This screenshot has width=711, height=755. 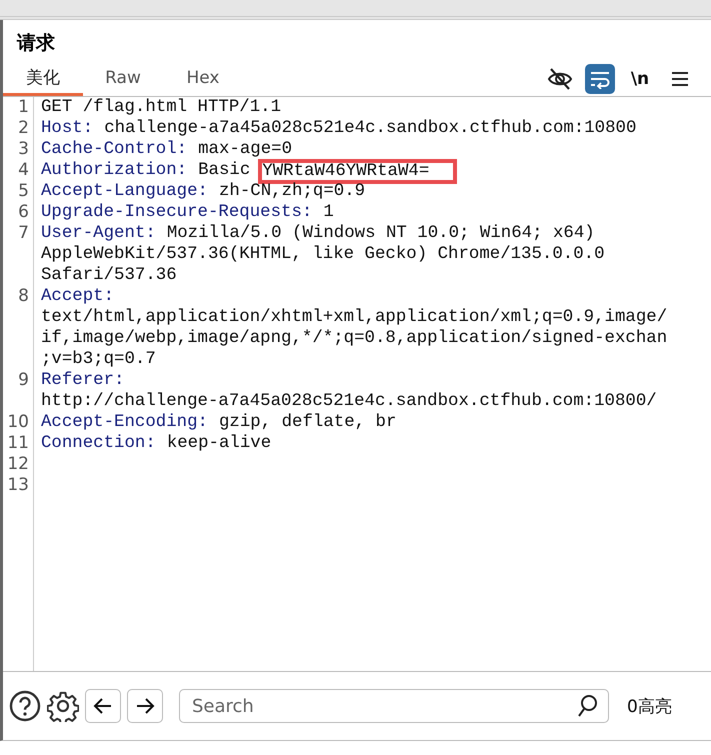 I want to click on header-value: 1, so click(x=328, y=212).